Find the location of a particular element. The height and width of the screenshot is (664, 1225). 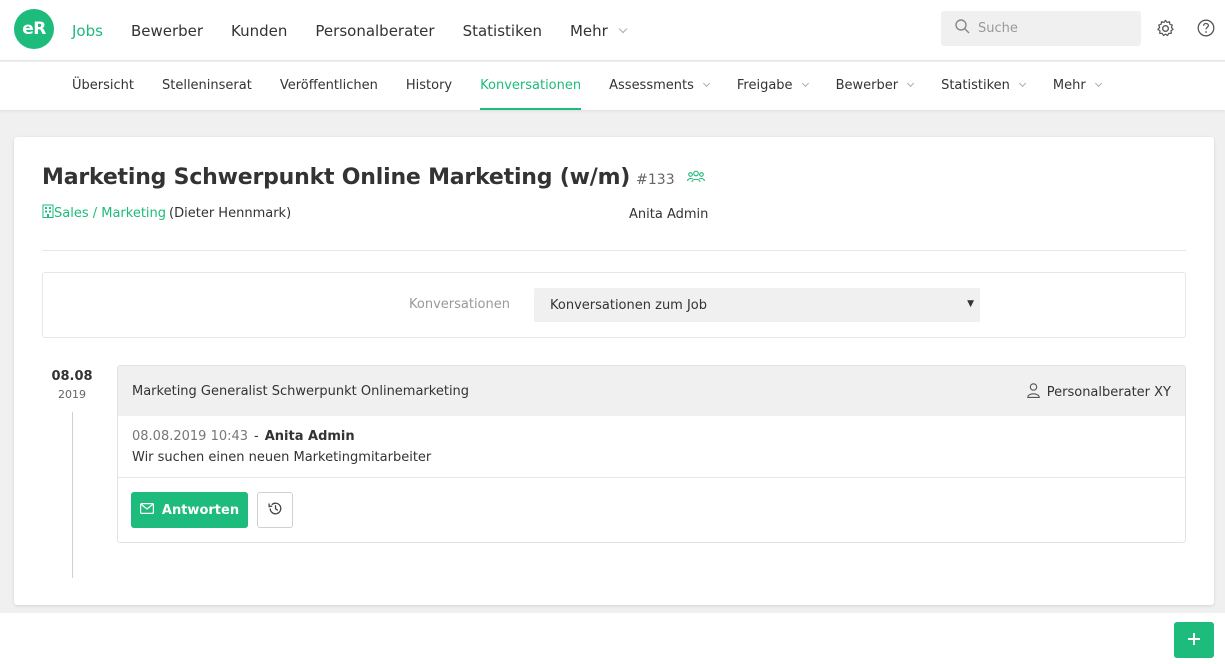

main-nav-statistiken: Statistiken is located at coordinates (502, 31).